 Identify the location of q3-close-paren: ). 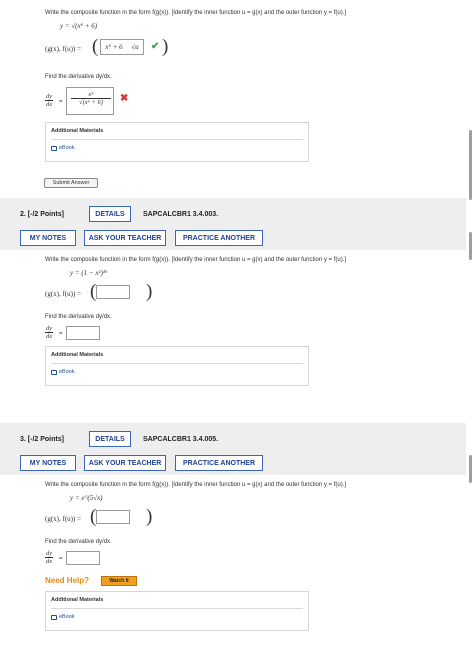
(149, 516).